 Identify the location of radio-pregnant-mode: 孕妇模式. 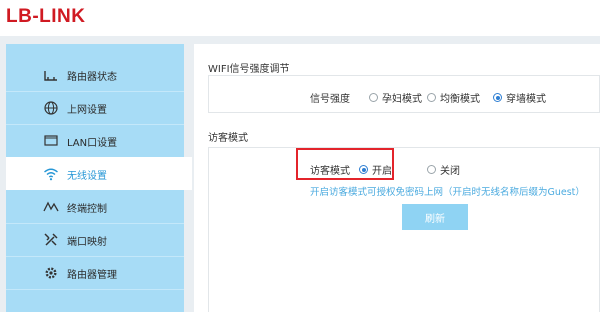
(395, 97).